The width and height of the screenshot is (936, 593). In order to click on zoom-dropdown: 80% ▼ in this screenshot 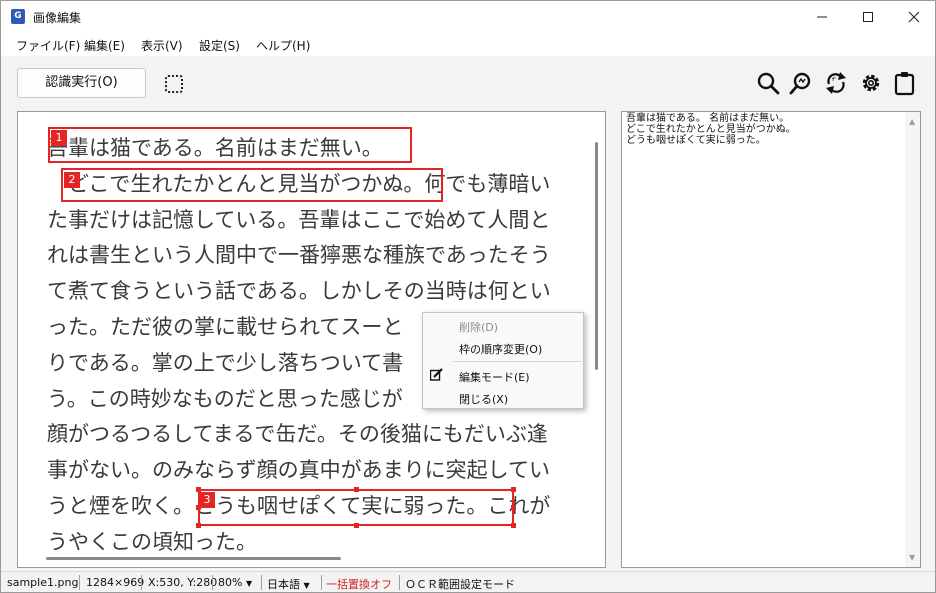, I will do `click(235, 582)`.